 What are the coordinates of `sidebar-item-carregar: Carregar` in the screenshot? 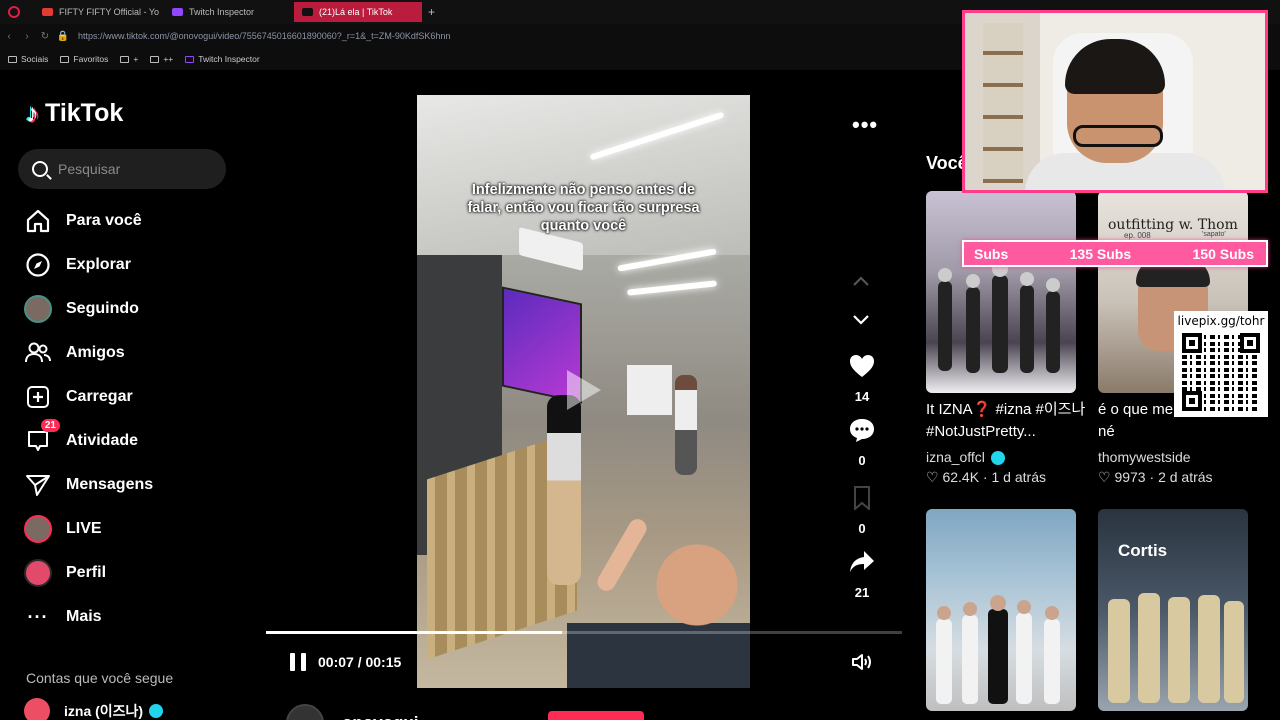 It's located at (78, 397).